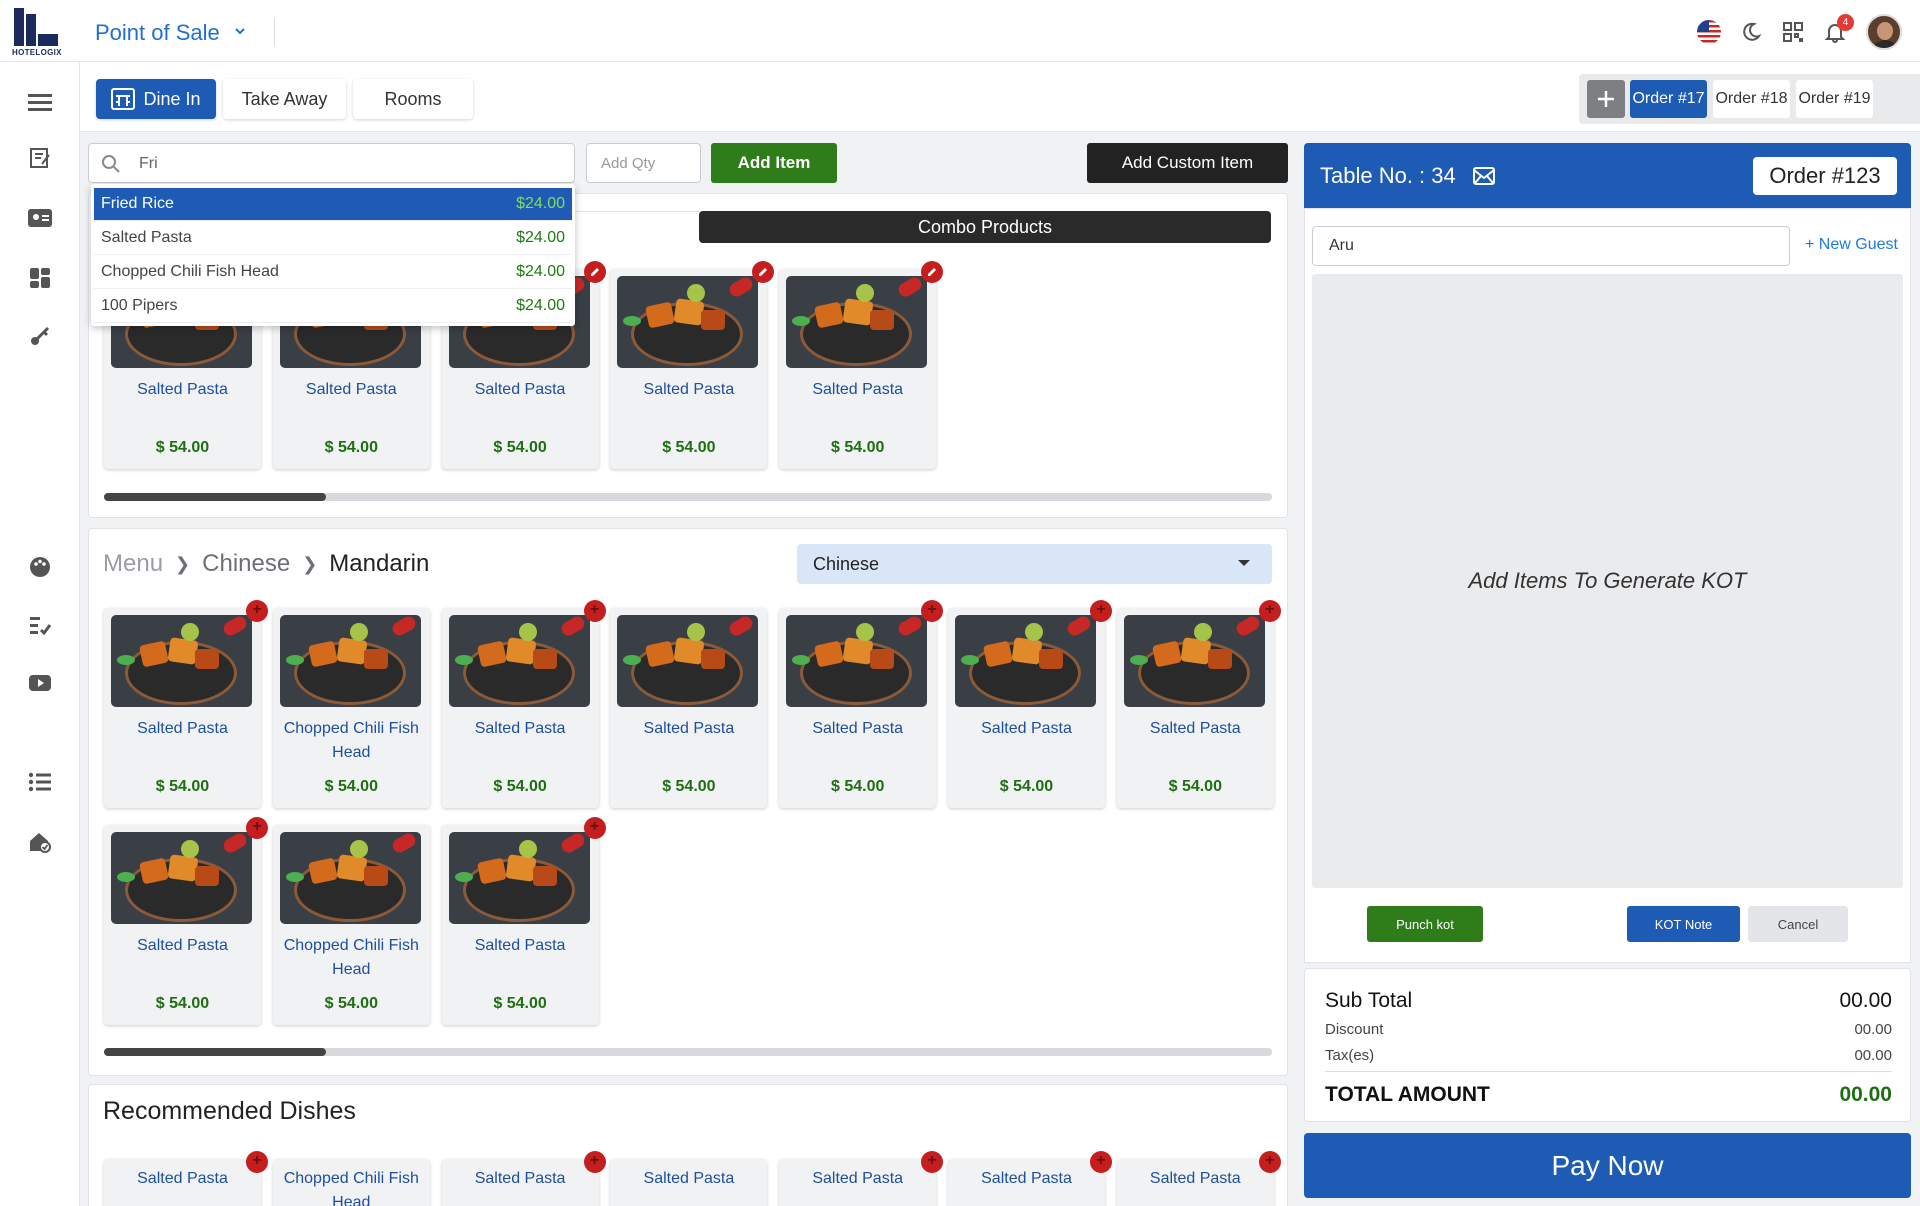 The width and height of the screenshot is (1920, 1206). I want to click on pay-now-button: Pay Now, so click(1607, 1165).